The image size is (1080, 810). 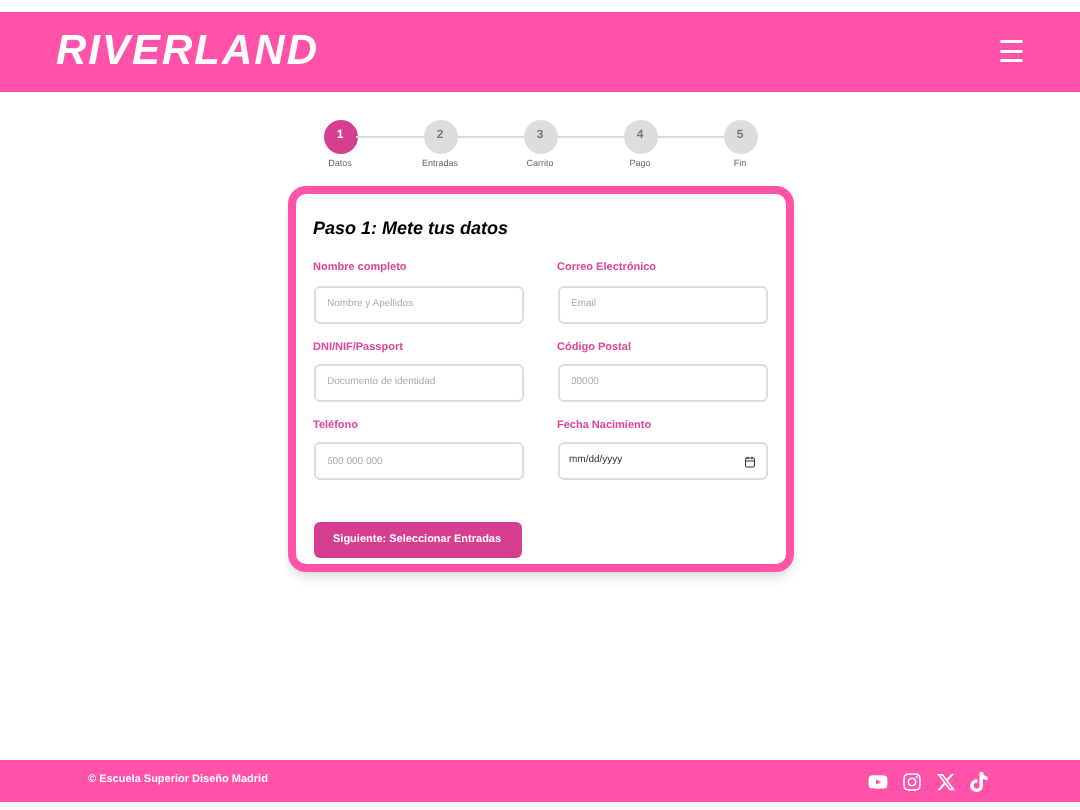 I want to click on tiktok-icon, so click(x=979, y=781).